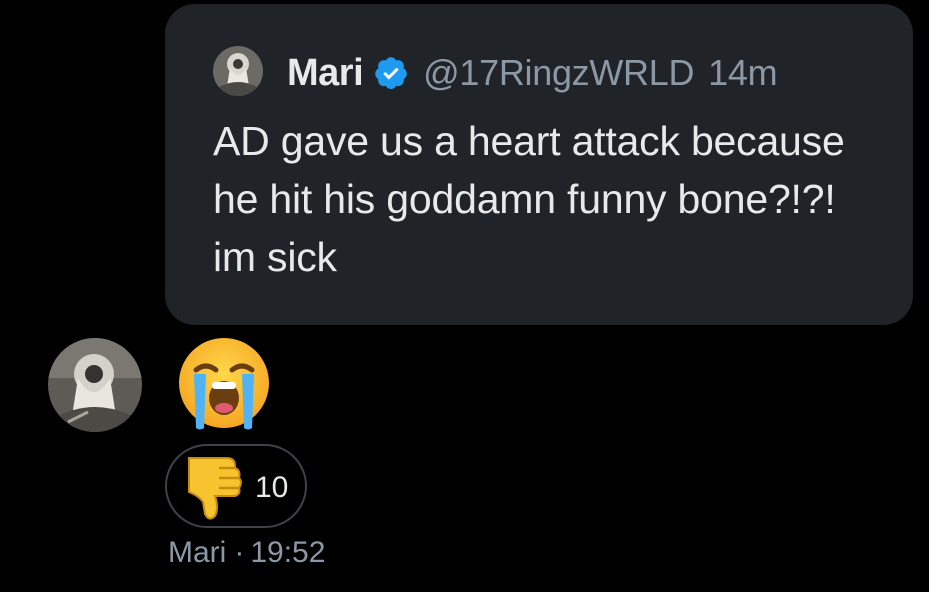 This screenshot has height=592, width=929. I want to click on verified-badge-icon, so click(391, 73).